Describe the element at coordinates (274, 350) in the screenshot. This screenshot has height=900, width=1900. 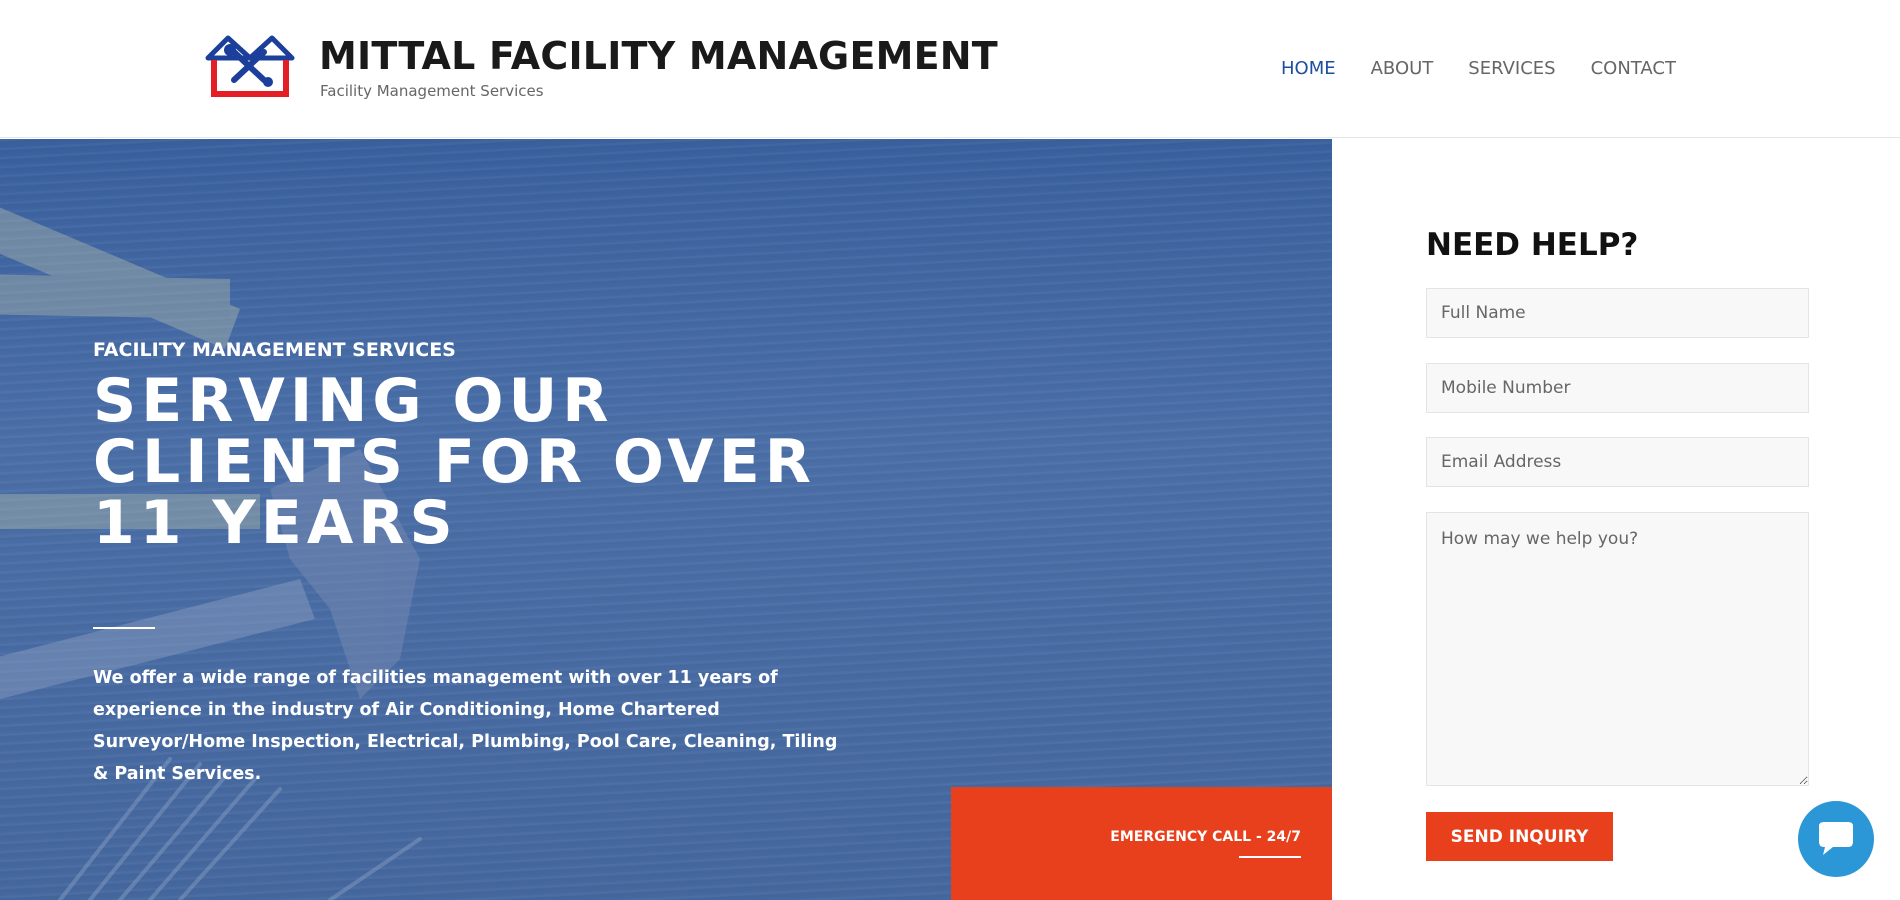
I see `hero-kicker: FACILITY MANAGEMENT SERVICES` at that location.